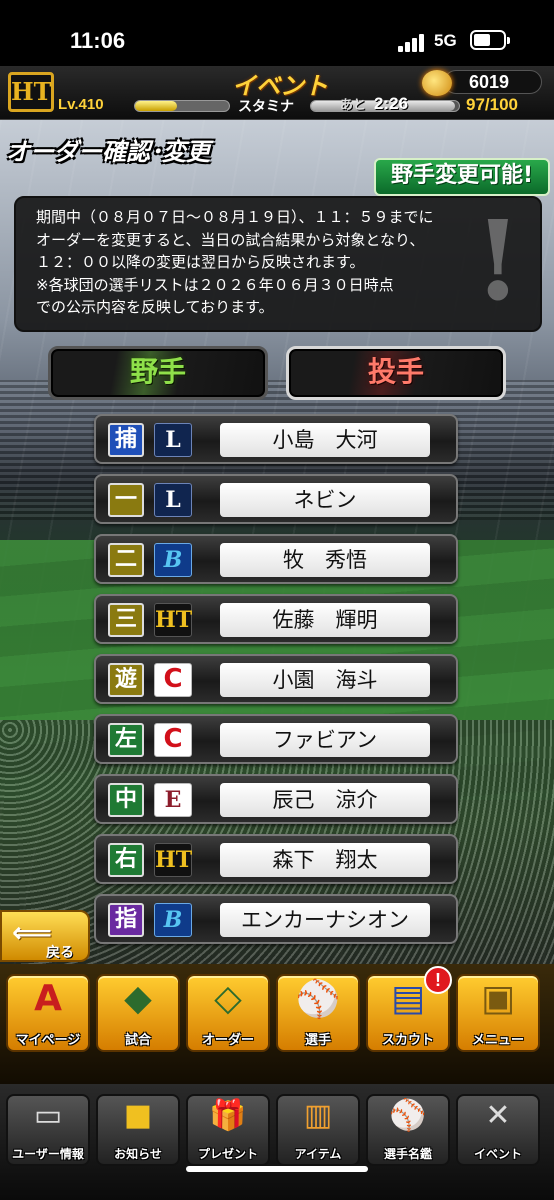  I want to click on position-badge: 右, so click(126, 860).